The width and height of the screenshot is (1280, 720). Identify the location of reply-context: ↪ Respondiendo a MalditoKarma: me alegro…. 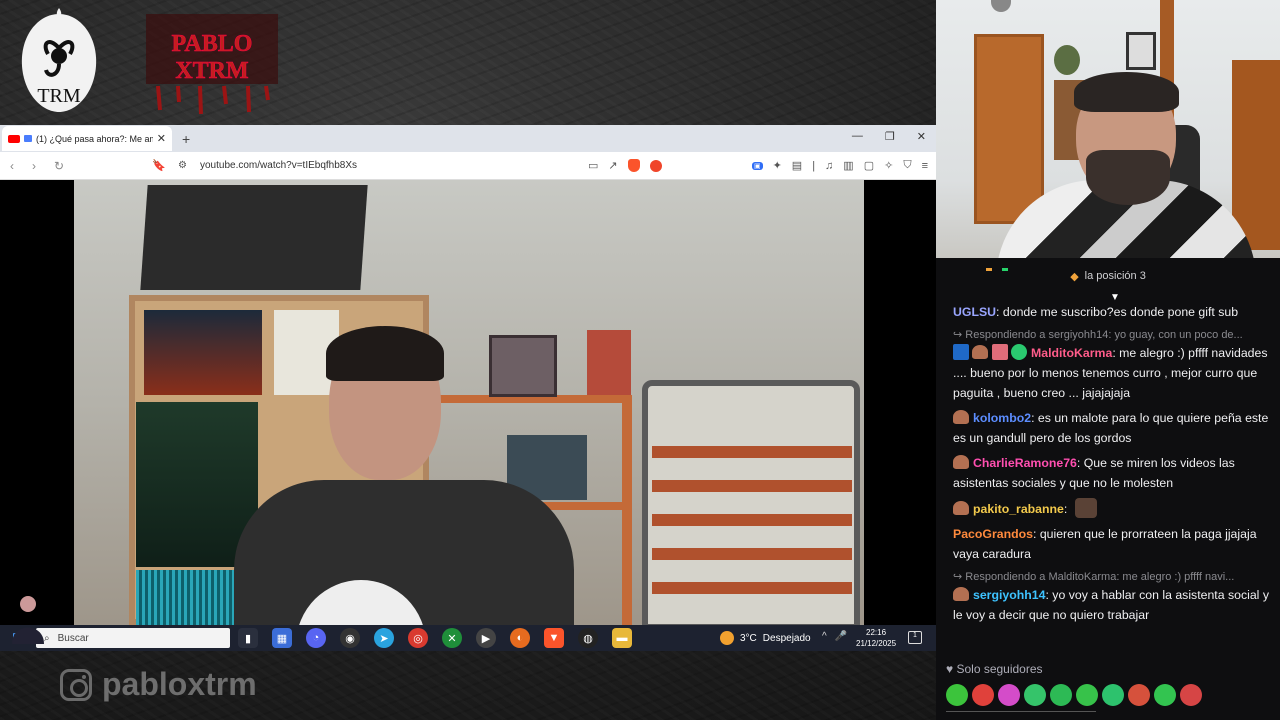
(1114, 577).